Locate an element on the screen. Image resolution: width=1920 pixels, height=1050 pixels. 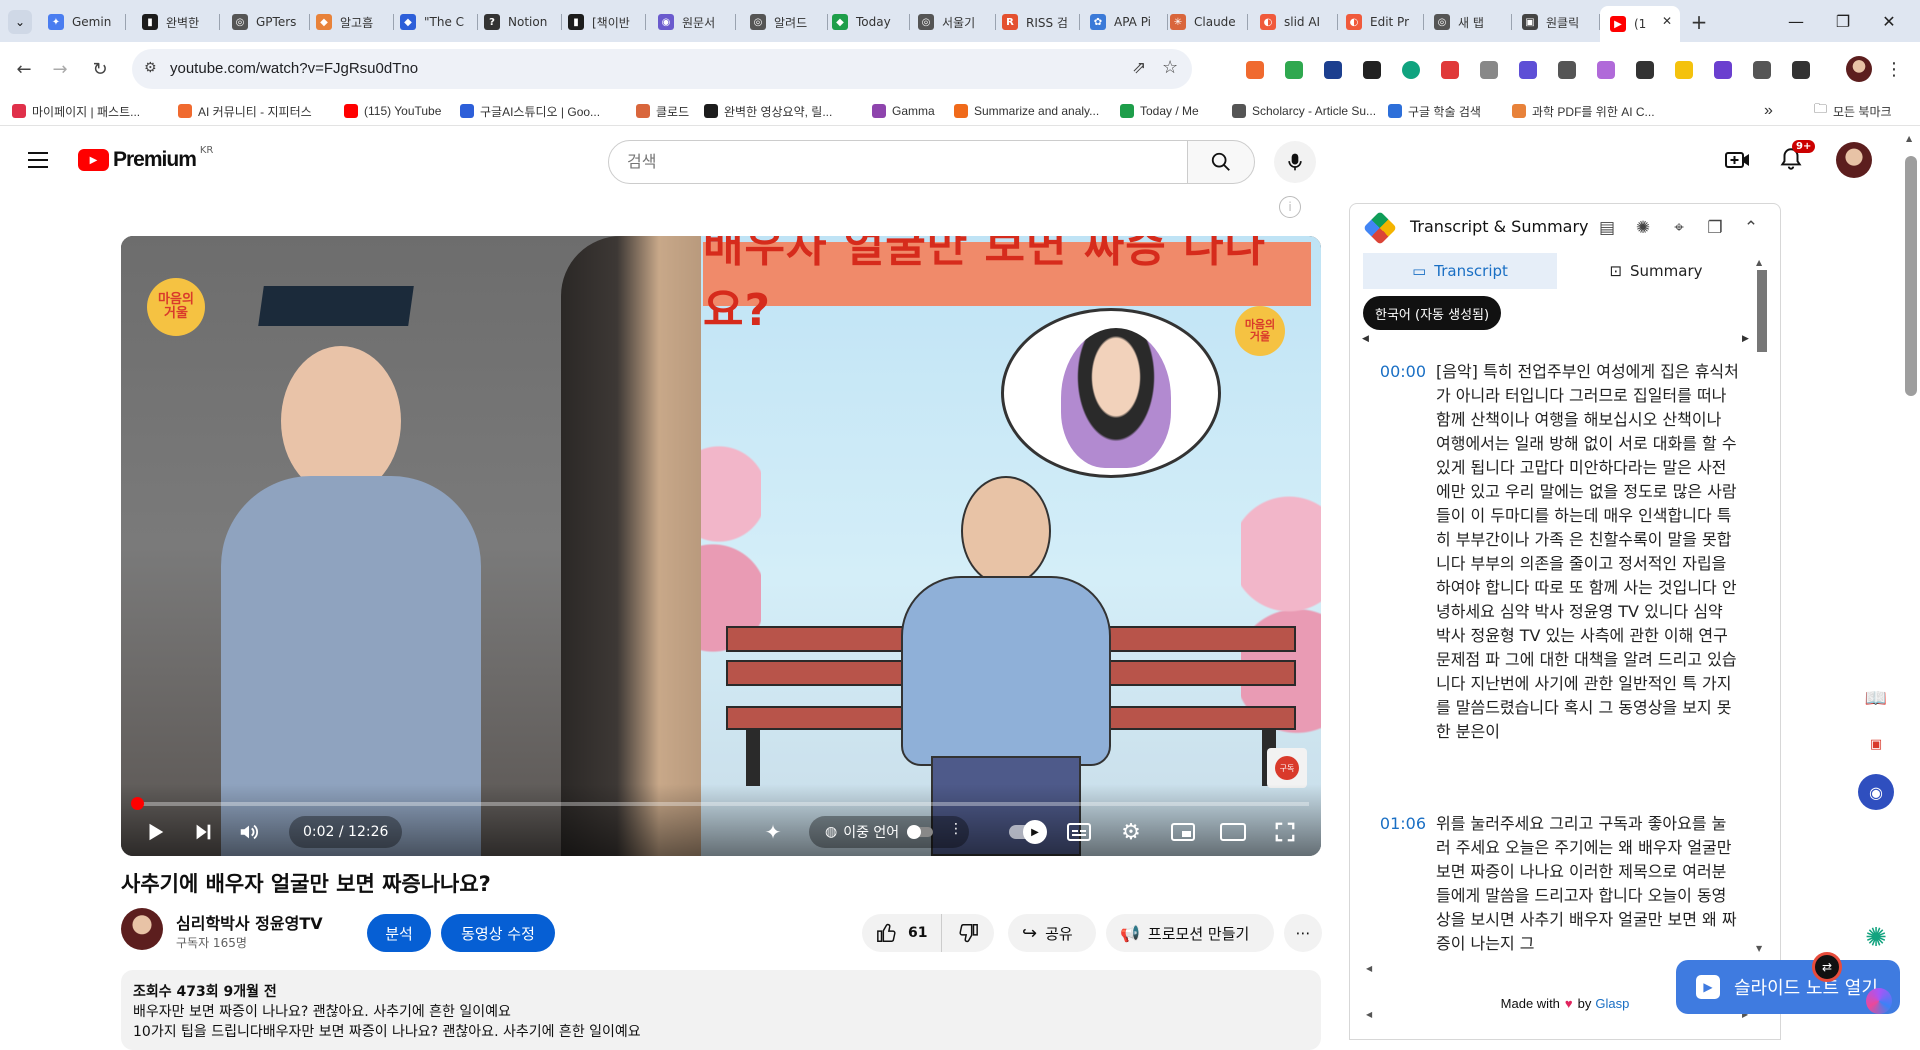
language-chip: 한국어 (자동 생성됨) is located at coordinates (1432, 313).